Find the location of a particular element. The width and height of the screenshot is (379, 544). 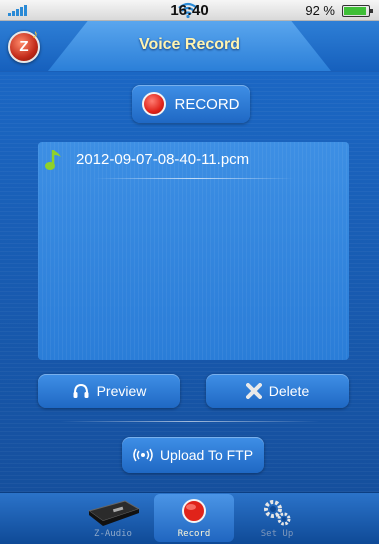

upload-ftp-button: Upload To FTP is located at coordinates (193, 455).